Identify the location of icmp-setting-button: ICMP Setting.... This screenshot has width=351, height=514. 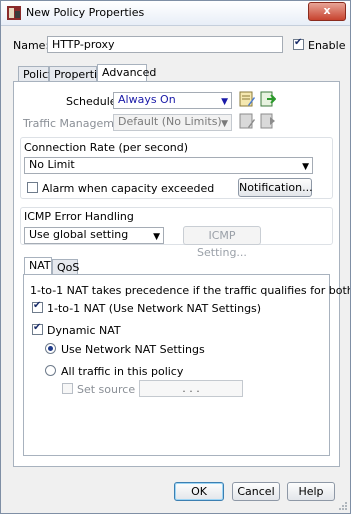
(222, 242).